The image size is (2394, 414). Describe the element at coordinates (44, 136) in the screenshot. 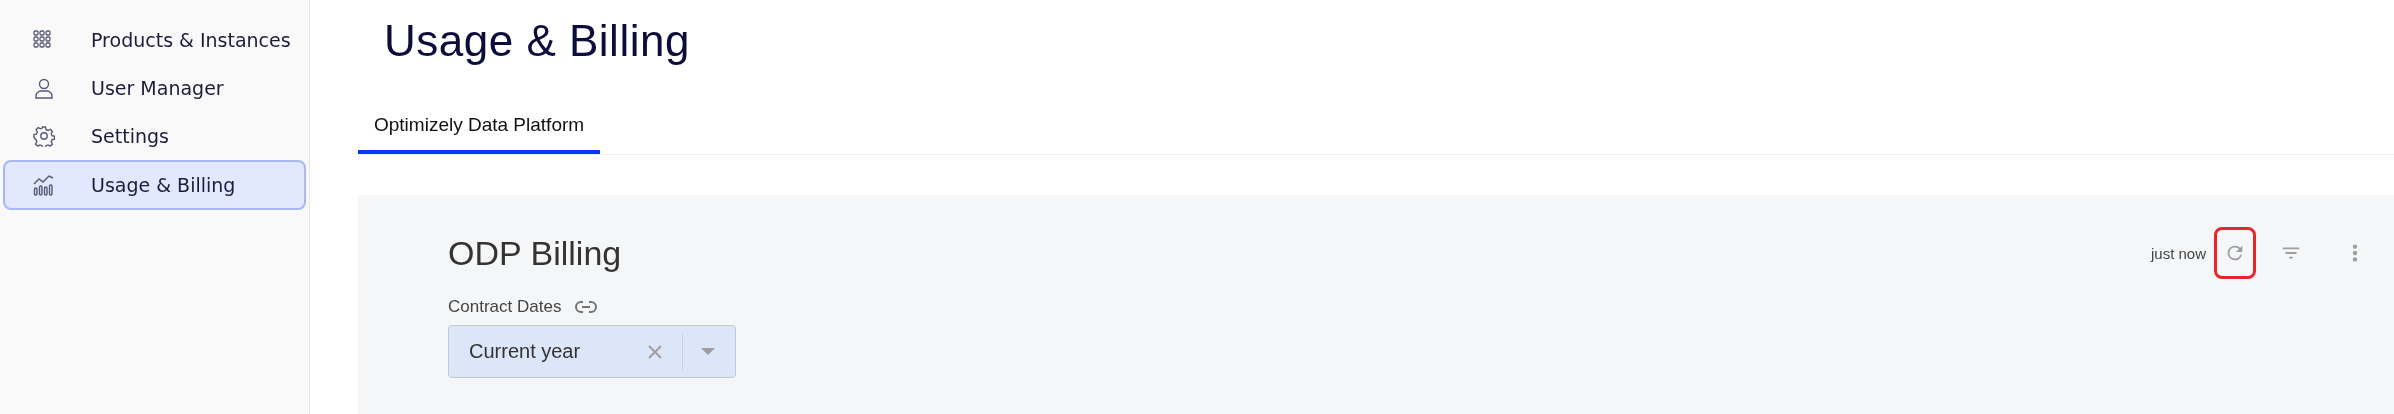

I see `settings-icon` at that location.